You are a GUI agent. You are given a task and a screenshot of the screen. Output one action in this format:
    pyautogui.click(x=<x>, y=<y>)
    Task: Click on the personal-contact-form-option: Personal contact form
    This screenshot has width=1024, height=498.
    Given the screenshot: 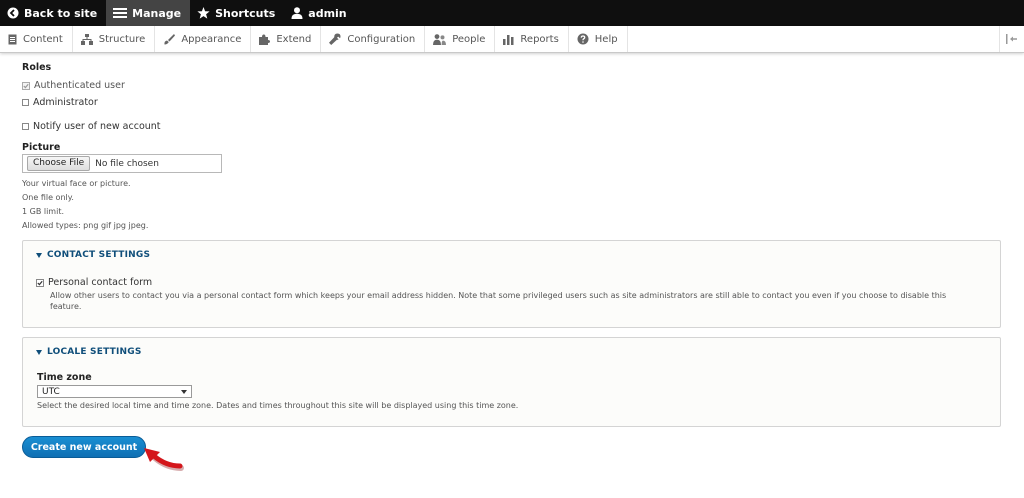 What is the action you would take?
    pyautogui.click(x=94, y=282)
    